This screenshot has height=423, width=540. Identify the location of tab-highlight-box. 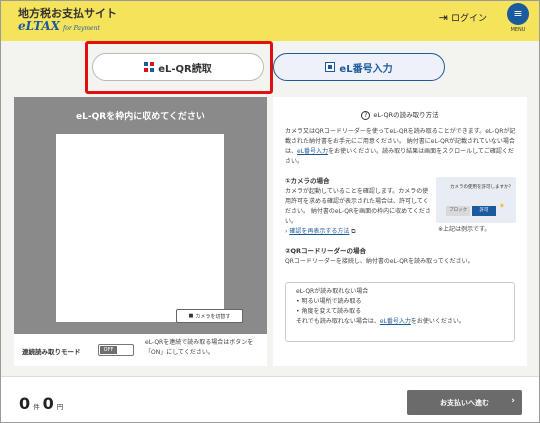
(179, 67).